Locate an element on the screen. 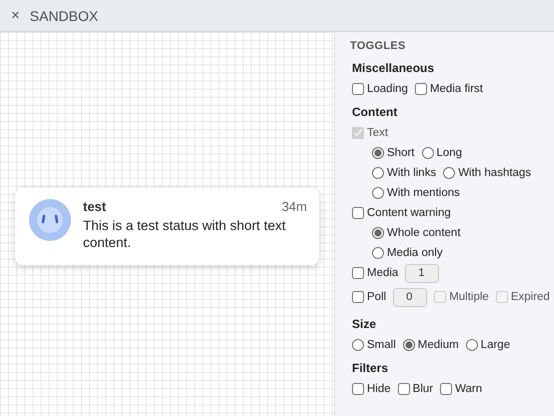  radio-label: With links is located at coordinates (411, 173).